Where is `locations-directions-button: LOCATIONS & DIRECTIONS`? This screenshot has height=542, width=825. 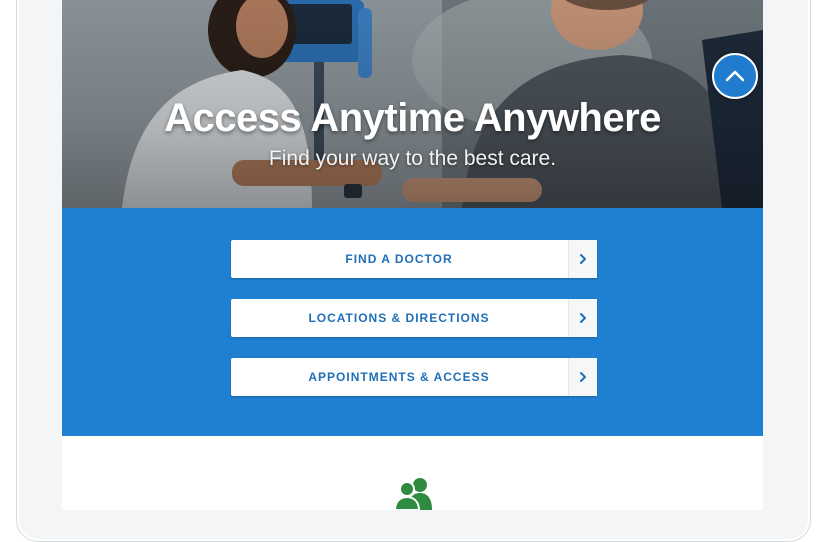
locations-directions-button: LOCATIONS & DIRECTIONS is located at coordinates (414, 318).